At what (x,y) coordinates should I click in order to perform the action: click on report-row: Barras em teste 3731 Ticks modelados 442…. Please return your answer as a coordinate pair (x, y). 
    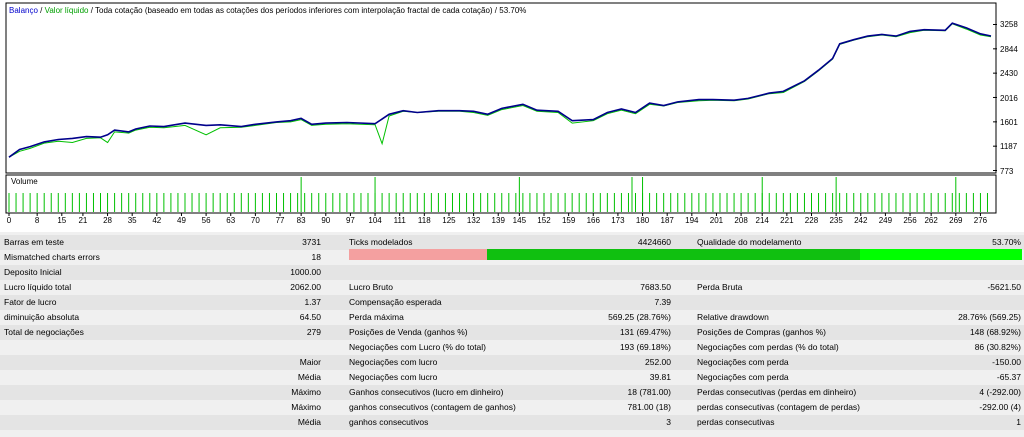
    Looking at the image, I should click on (512, 242).